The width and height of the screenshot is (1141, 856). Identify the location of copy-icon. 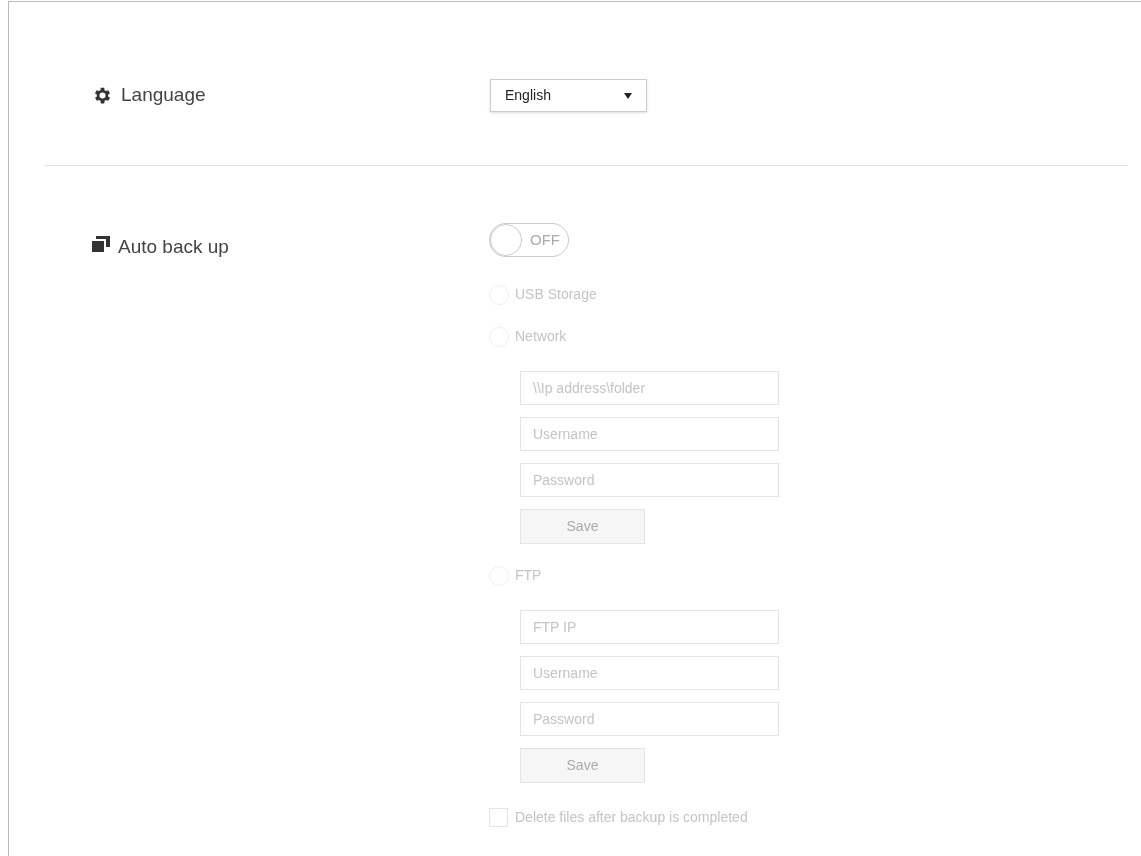
(101, 244).